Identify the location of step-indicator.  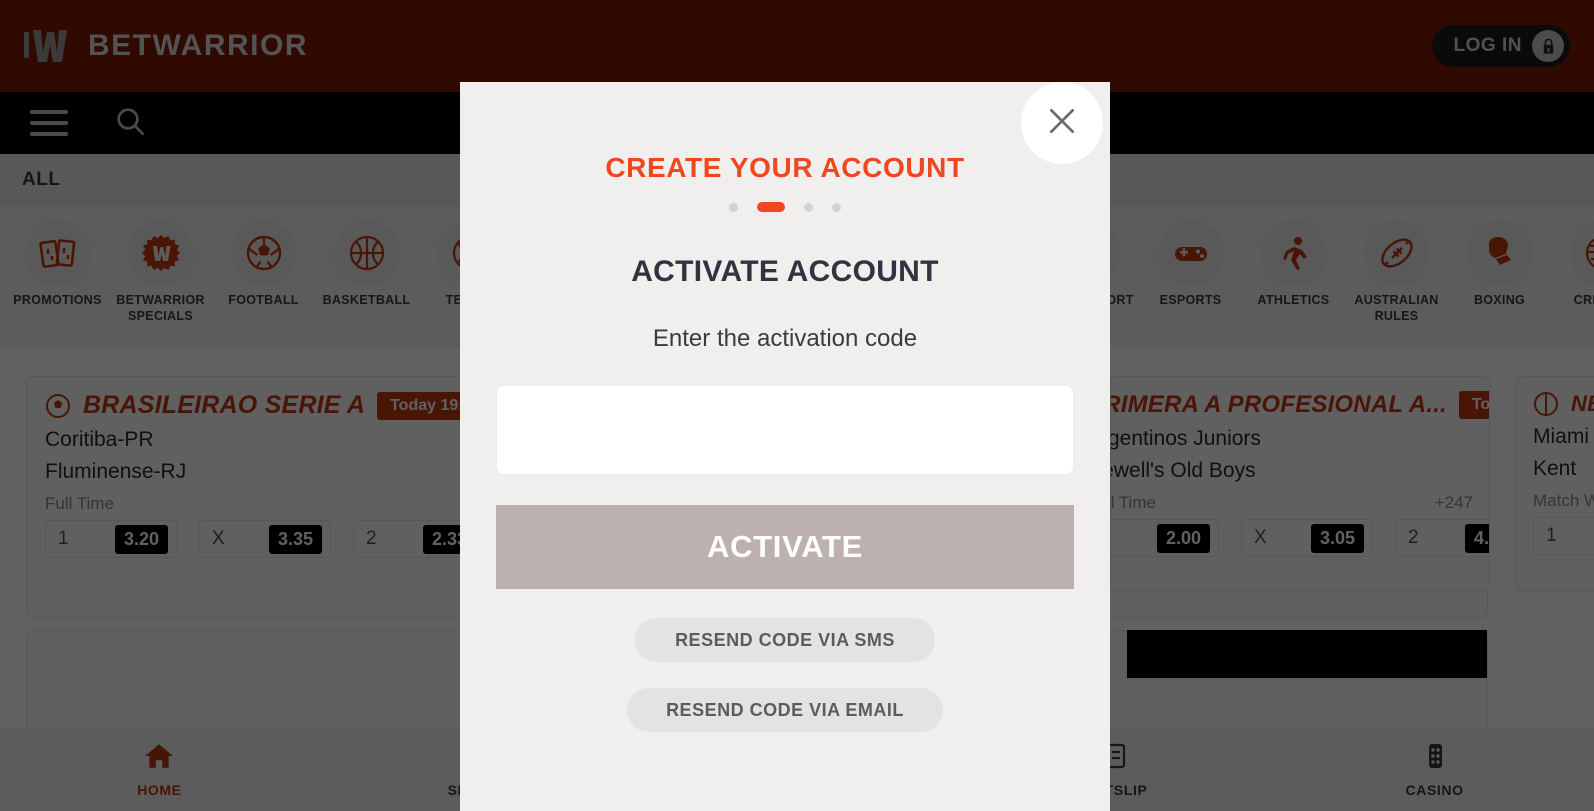
(785, 207).